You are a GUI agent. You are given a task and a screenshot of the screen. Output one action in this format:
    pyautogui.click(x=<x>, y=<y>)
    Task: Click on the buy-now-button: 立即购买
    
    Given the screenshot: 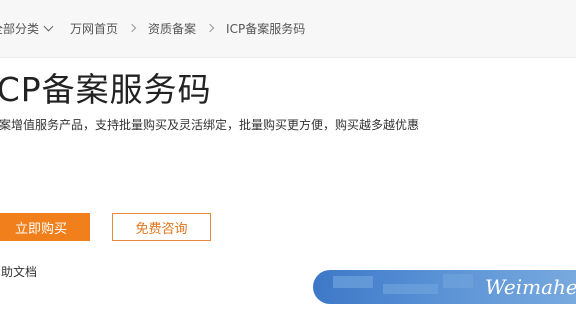 What is the action you would take?
    pyautogui.click(x=45, y=227)
    